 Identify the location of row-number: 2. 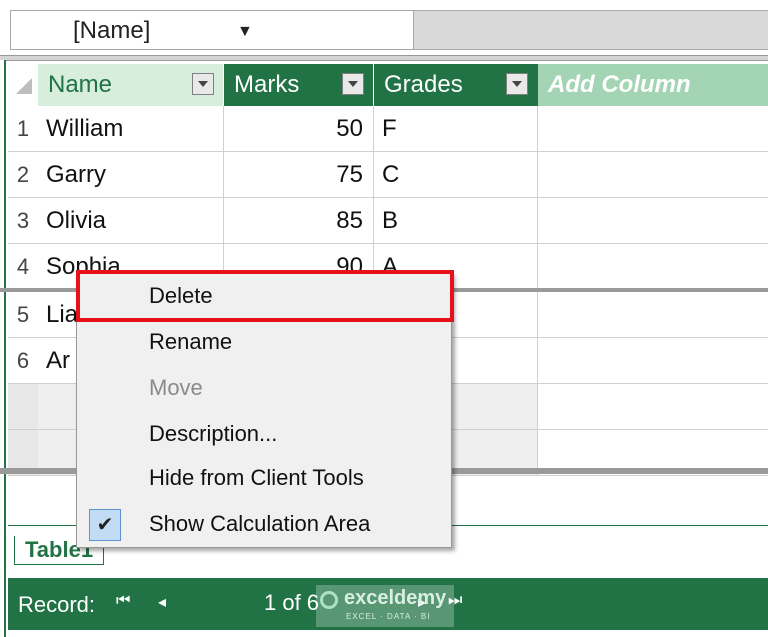
(23, 175).